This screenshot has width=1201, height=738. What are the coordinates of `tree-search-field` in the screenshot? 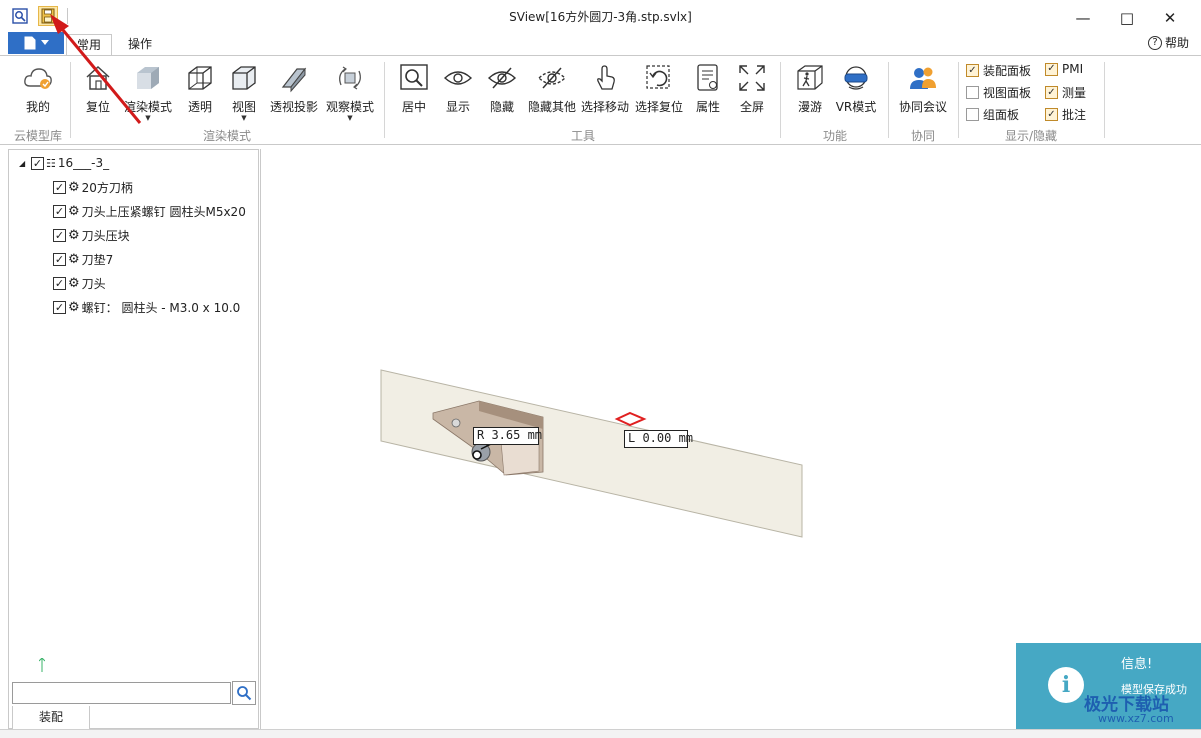 It's located at (121, 693).